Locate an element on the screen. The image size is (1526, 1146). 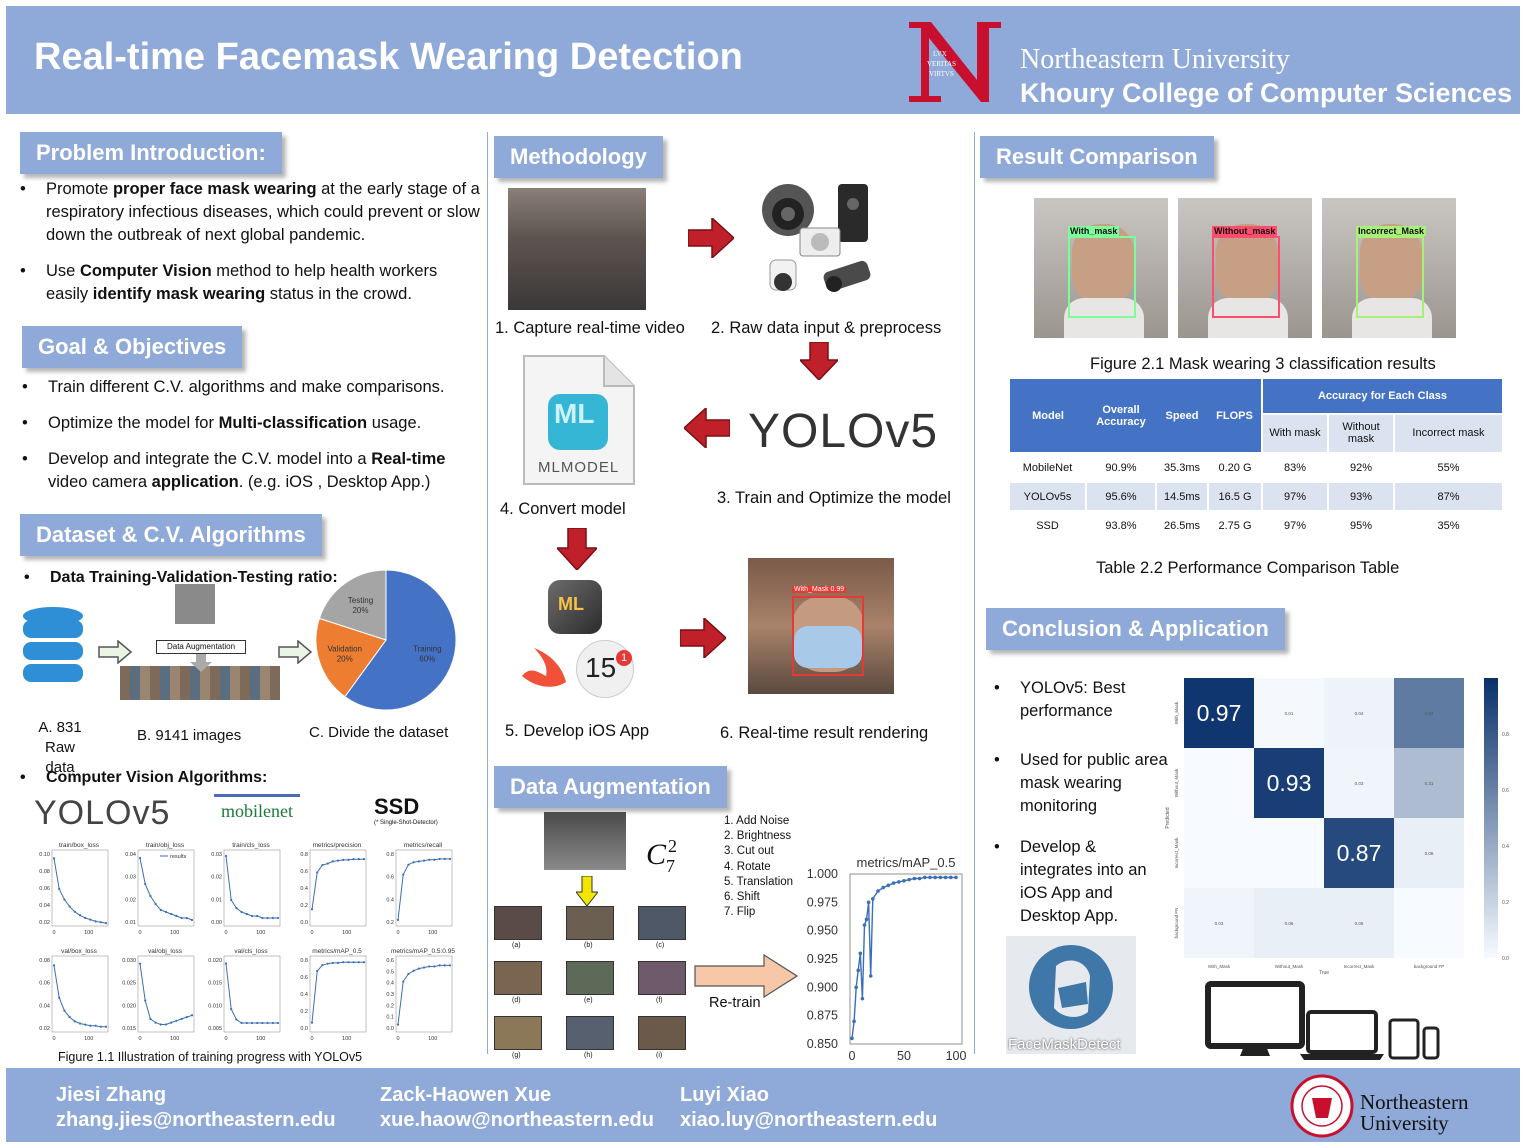
author-3-email: xiao.luy@northeastern.edu is located at coordinates (808, 1120).